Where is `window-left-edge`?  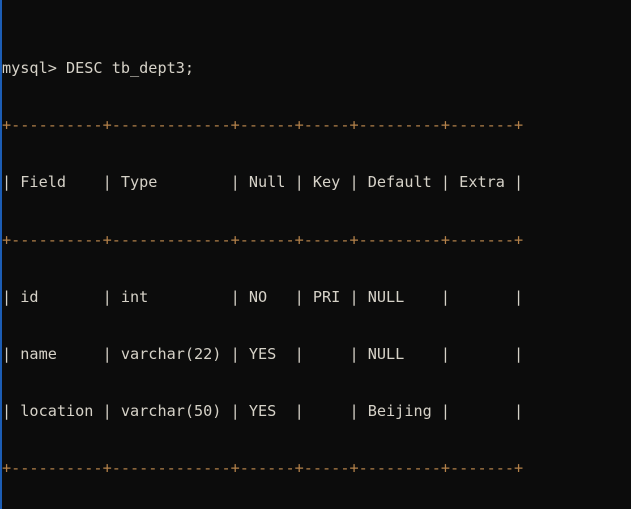
window-left-edge is located at coordinates (1, 254).